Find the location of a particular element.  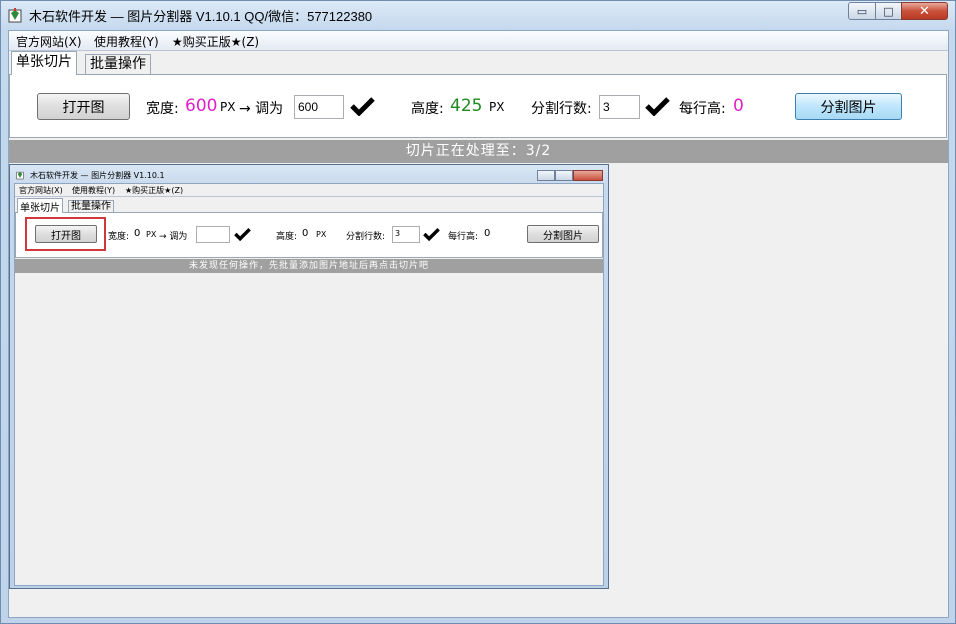

width-px-unit: PX is located at coordinates (228, 107).